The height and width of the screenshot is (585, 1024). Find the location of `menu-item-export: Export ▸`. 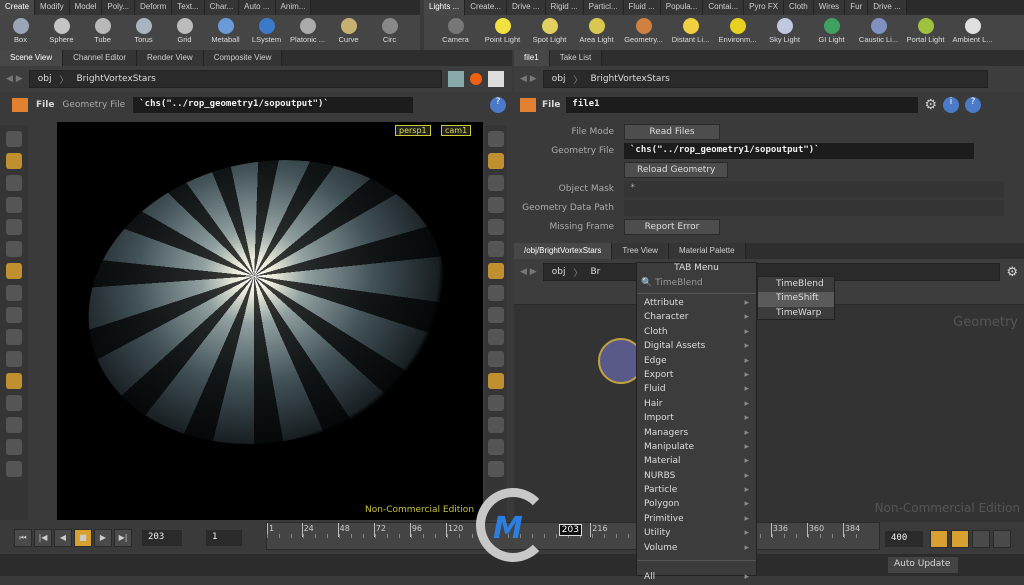

menu-item-export: Export ▸ is located at coordinates (696, 376).